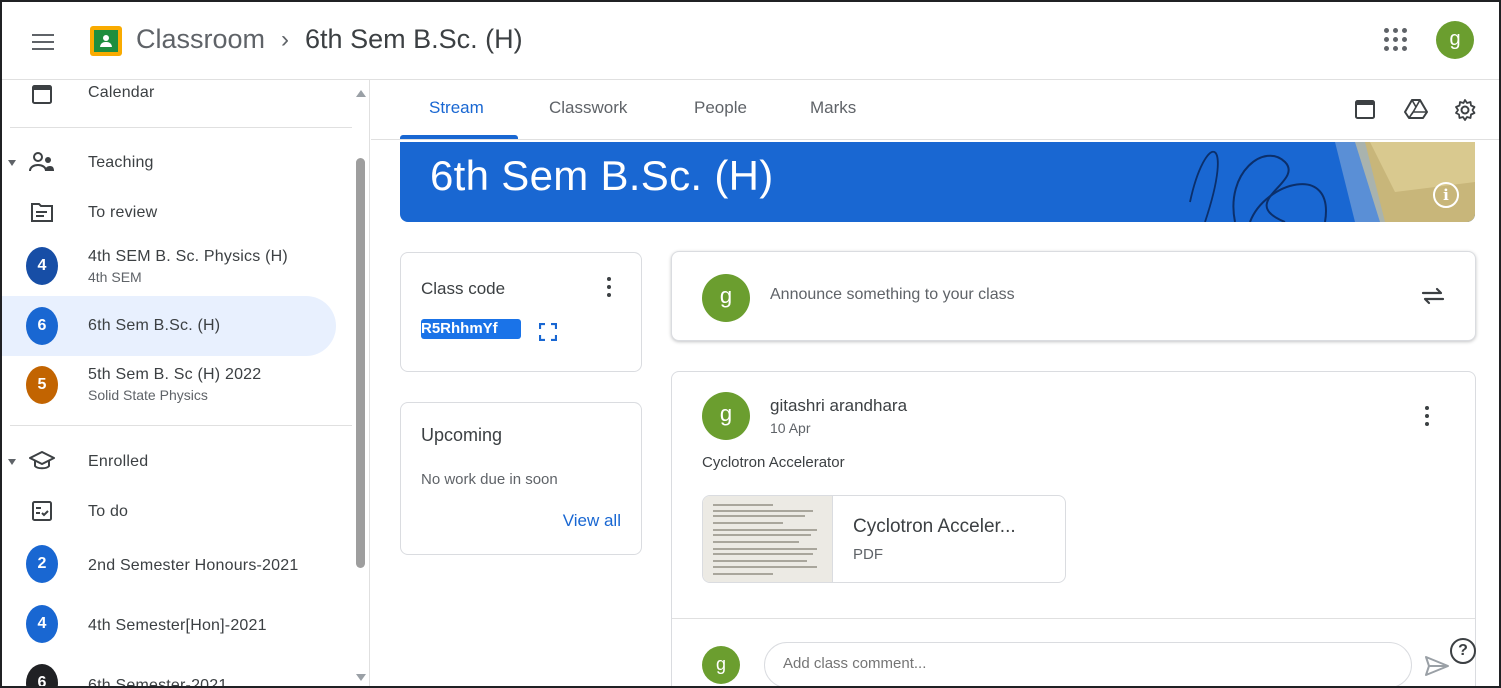 The width and height of the screenshot is (1501, 688). I want to click on user-avatar: g, so click(726, 298).